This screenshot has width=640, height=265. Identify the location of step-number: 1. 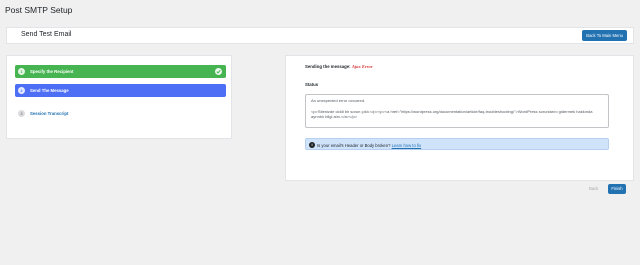
(21, 71).